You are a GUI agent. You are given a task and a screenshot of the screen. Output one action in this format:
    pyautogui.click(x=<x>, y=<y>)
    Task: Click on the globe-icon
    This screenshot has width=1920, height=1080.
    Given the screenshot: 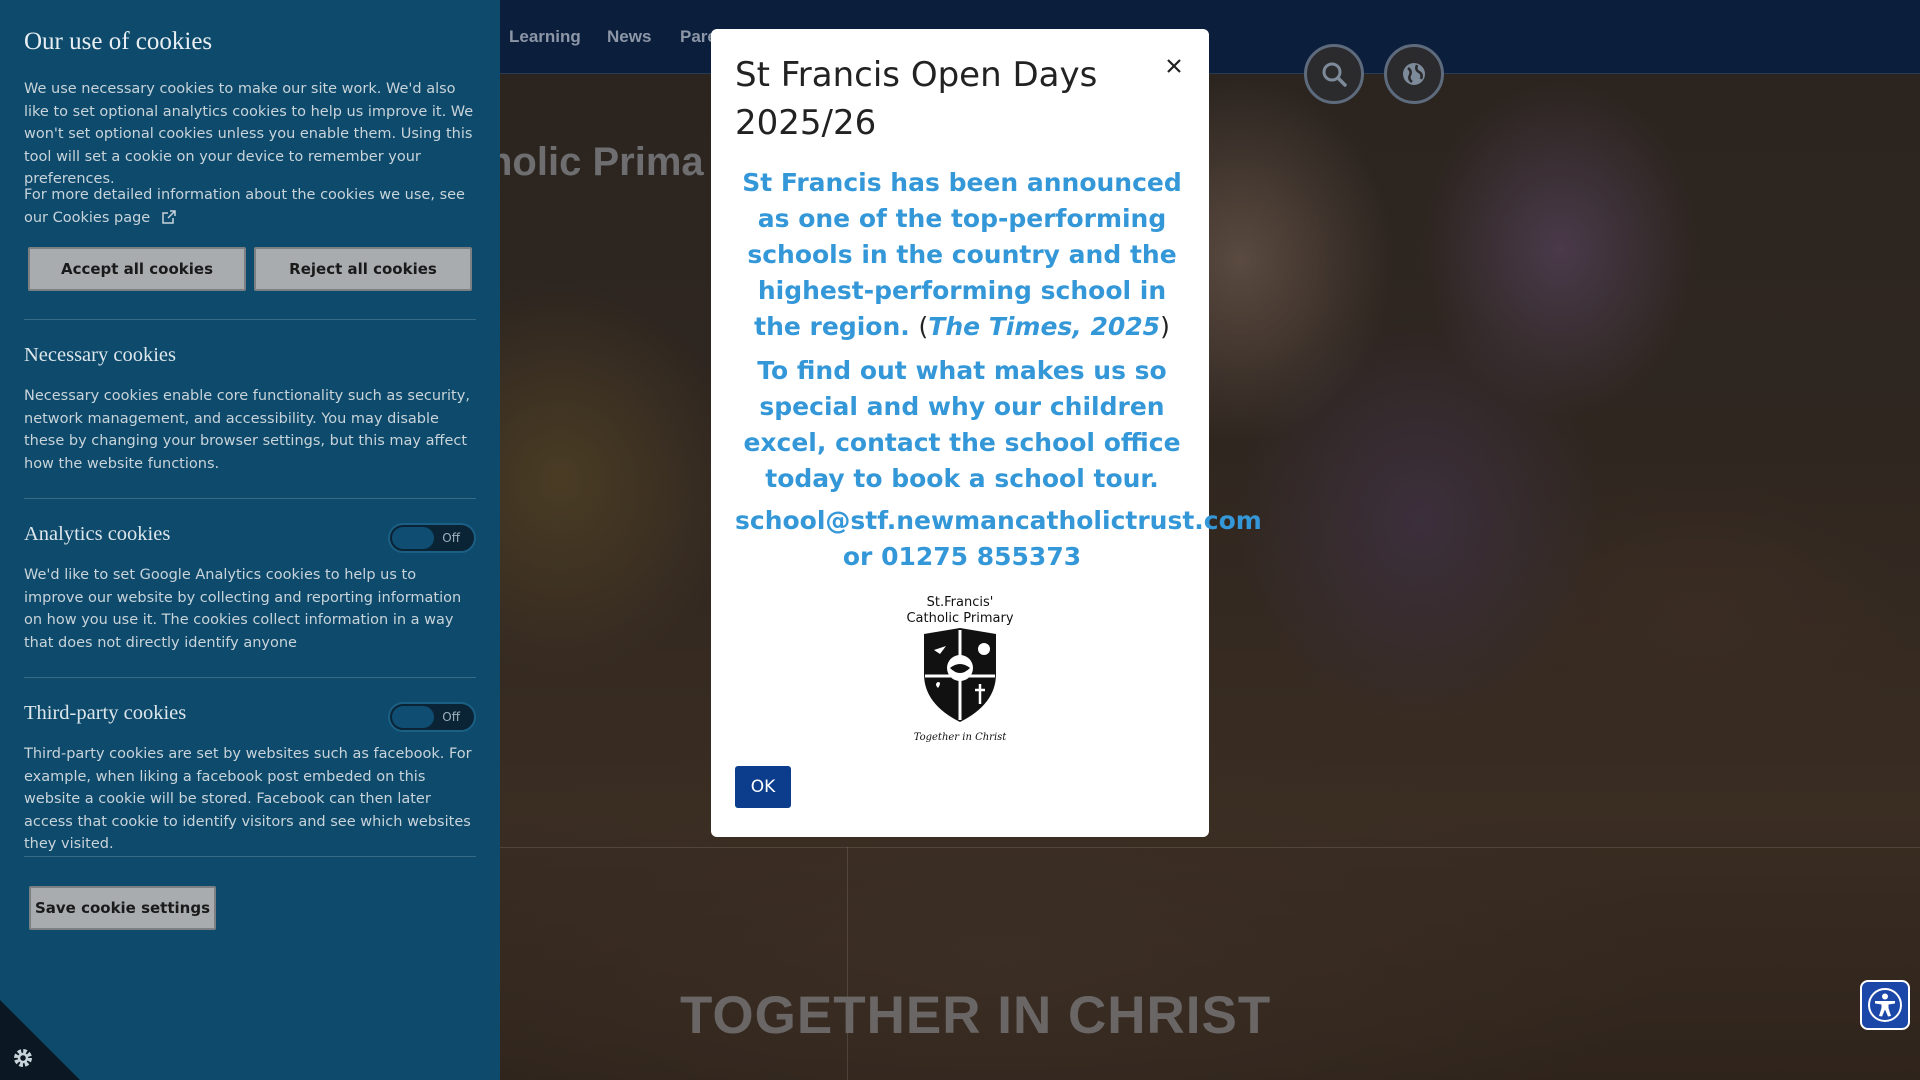 What is the action you would take?
    pyautogui.click(x=1414, y=74)
    